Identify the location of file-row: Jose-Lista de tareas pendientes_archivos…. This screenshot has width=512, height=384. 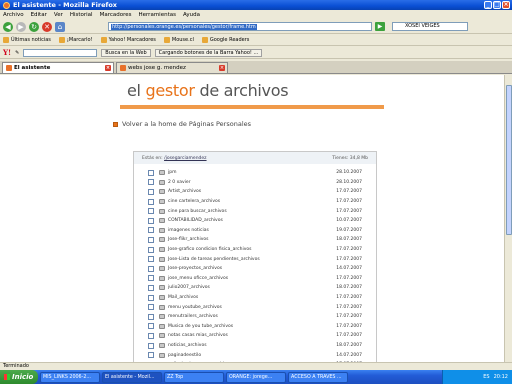
(255, 259).